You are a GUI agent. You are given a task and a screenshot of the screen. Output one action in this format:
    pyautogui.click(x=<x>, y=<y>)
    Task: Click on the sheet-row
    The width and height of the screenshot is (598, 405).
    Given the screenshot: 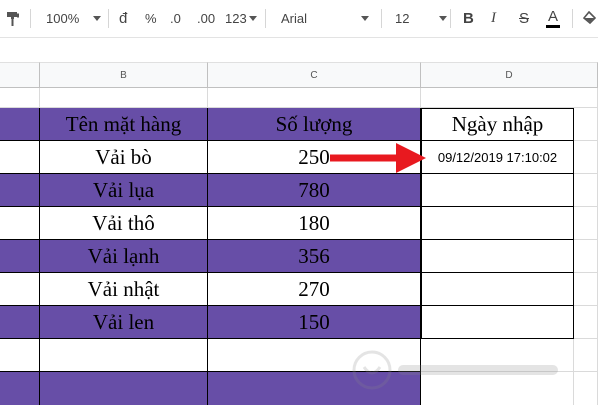 What is the action you would take?
    pyautogui.click(x=299, y=98)
    